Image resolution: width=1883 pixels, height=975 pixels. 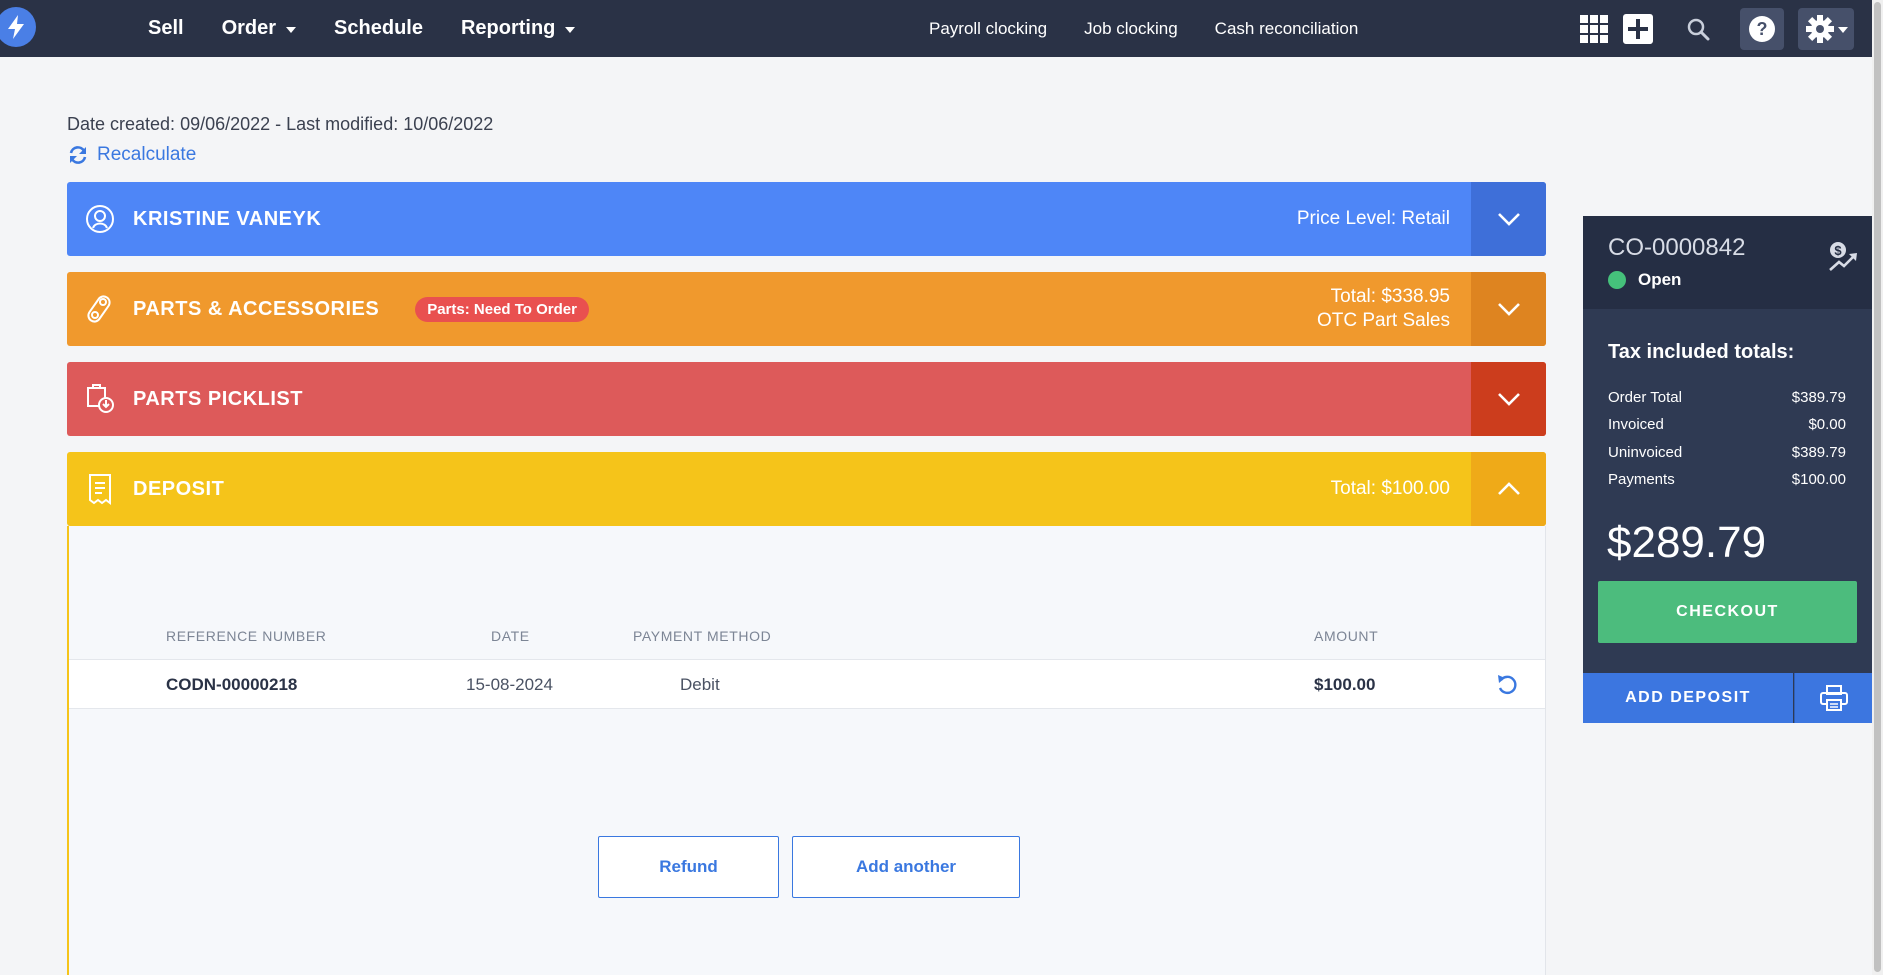 What do you see at coordinates (1677, 247) in the screenshot?
I see `order-number: CO-0000842` at bounding box center [1677, 247].